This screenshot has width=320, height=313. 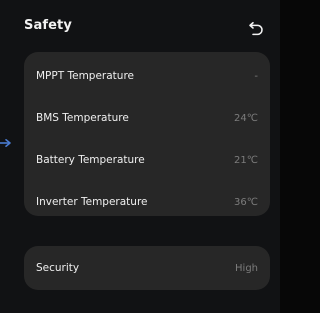 I want to click on temperature-value: 21℃, so click(x=246, y=160).